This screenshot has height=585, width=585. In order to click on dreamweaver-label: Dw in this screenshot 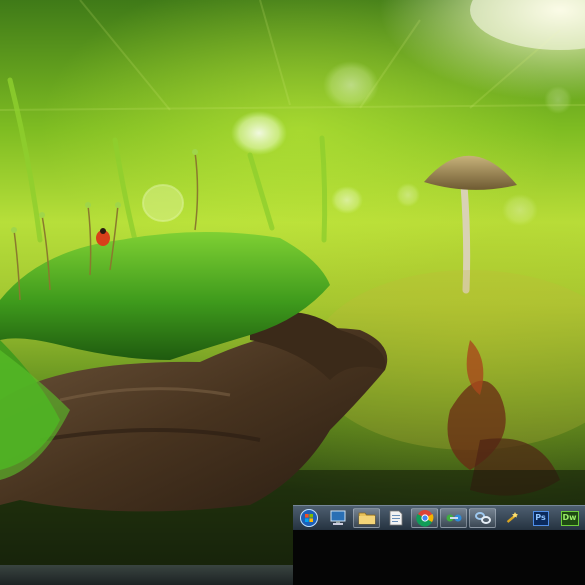, I will do `click(569, 517)`.